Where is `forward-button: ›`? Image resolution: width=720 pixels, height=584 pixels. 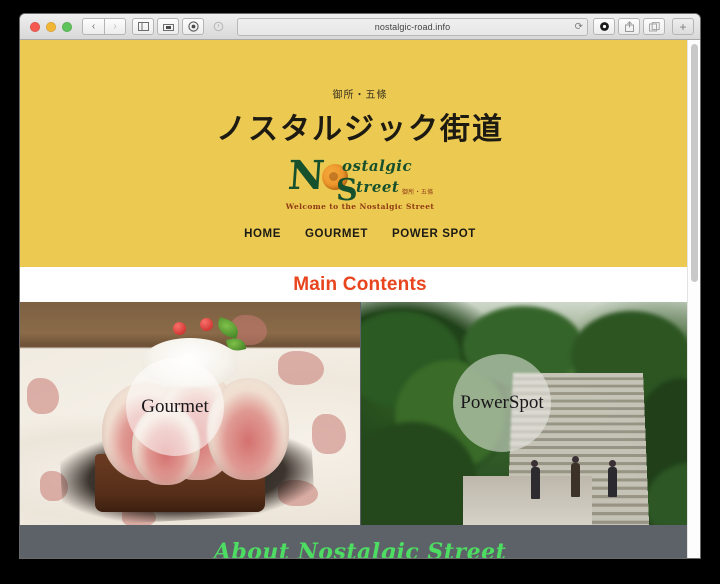
forward-button: › is located at coordinates (115, 26).